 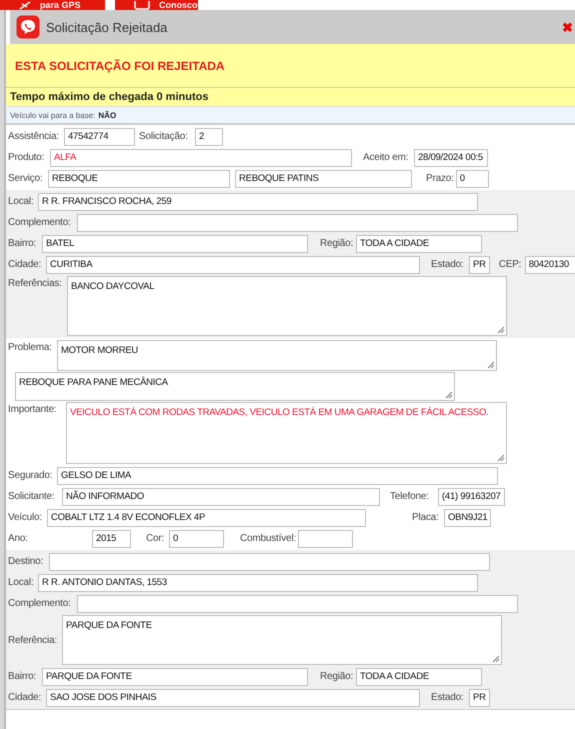 I want to click on alert-message: ESTA SOLICITAÇÃO FOI REJEITADA, so click(x=120, y=65).